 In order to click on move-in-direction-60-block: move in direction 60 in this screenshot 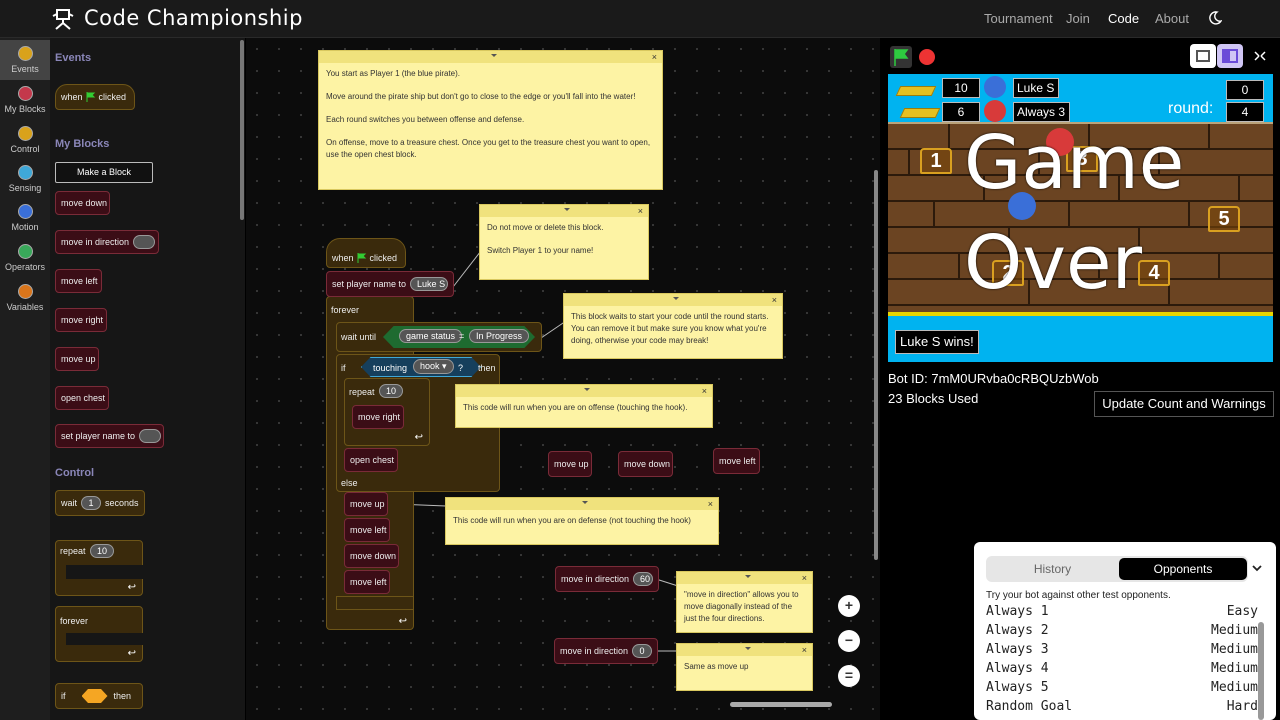, I will do `click(607, 579)`.